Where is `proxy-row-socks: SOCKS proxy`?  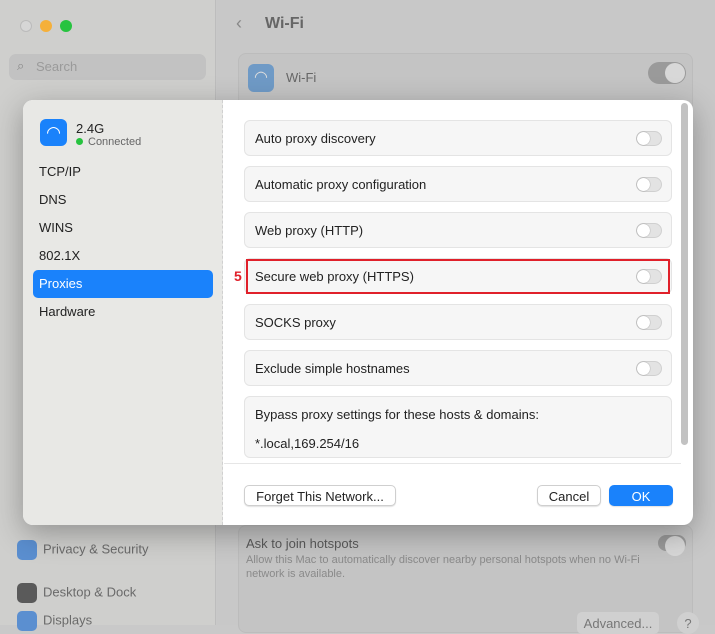
proxy-row-socks: SOCKS proxy is located at coordinates (458, 322).